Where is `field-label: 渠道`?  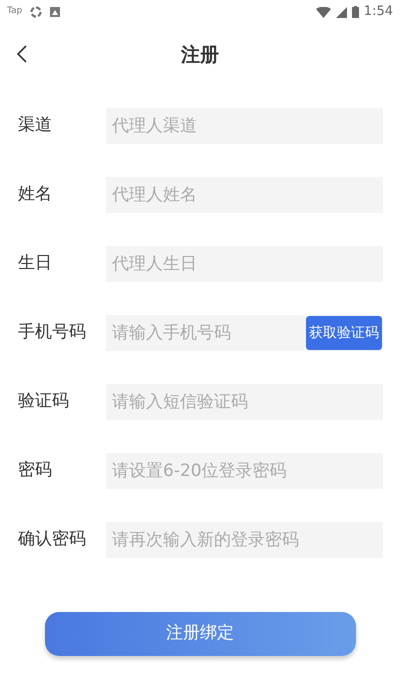 field-label: 渠道 is located at coordinates (35, 126).